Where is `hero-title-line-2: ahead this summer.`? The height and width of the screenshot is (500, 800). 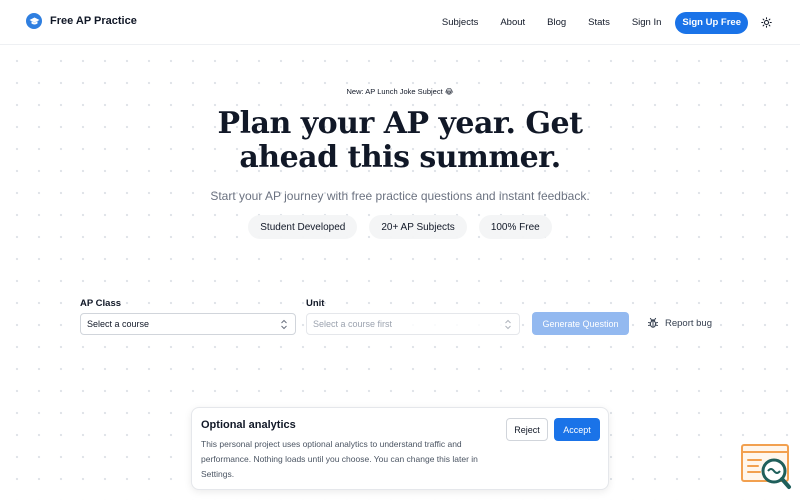
hero-title-line-2: ahead this summer. is located at coordinates (400, 157).